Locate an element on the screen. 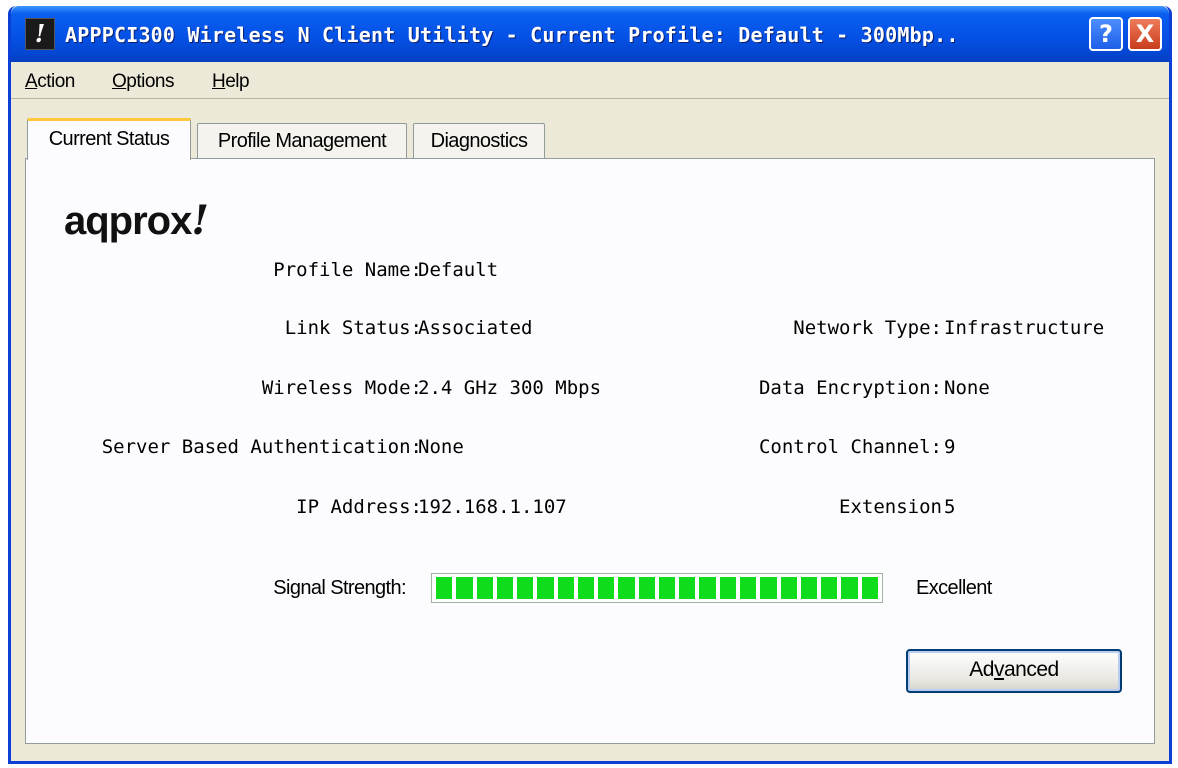 The width and height of the screenshot is (1178, 768). signal-strength-label: Signal Strength: is located at coordinates (339, 588).